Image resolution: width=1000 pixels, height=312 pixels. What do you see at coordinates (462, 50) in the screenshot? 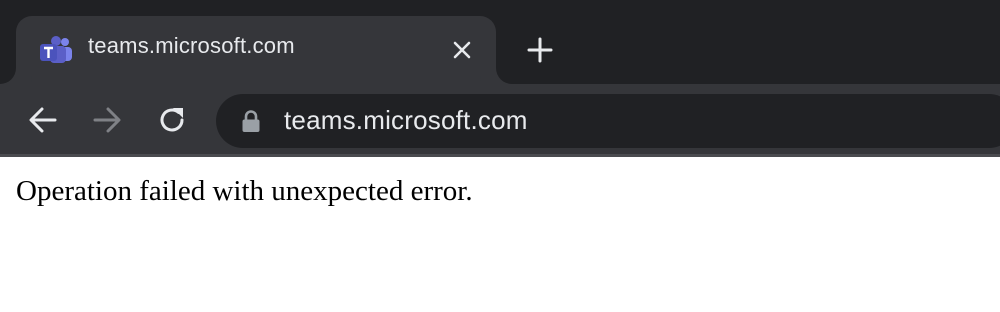
I see `close-icon` at bounding box center [462, 50].